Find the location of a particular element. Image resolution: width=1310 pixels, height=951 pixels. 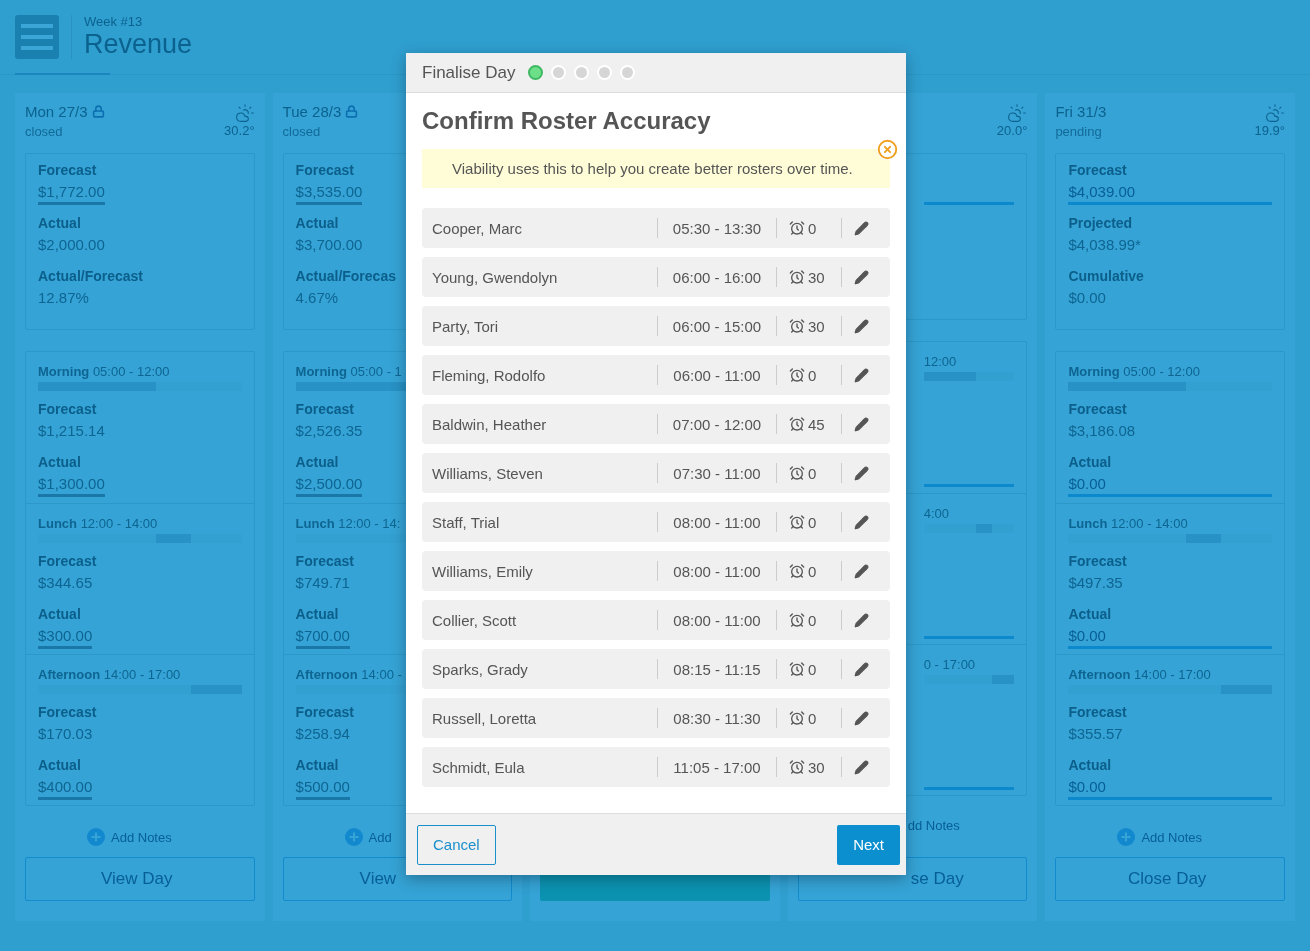

add-notes-link: dd Notes is located at coordinates (933, 825).